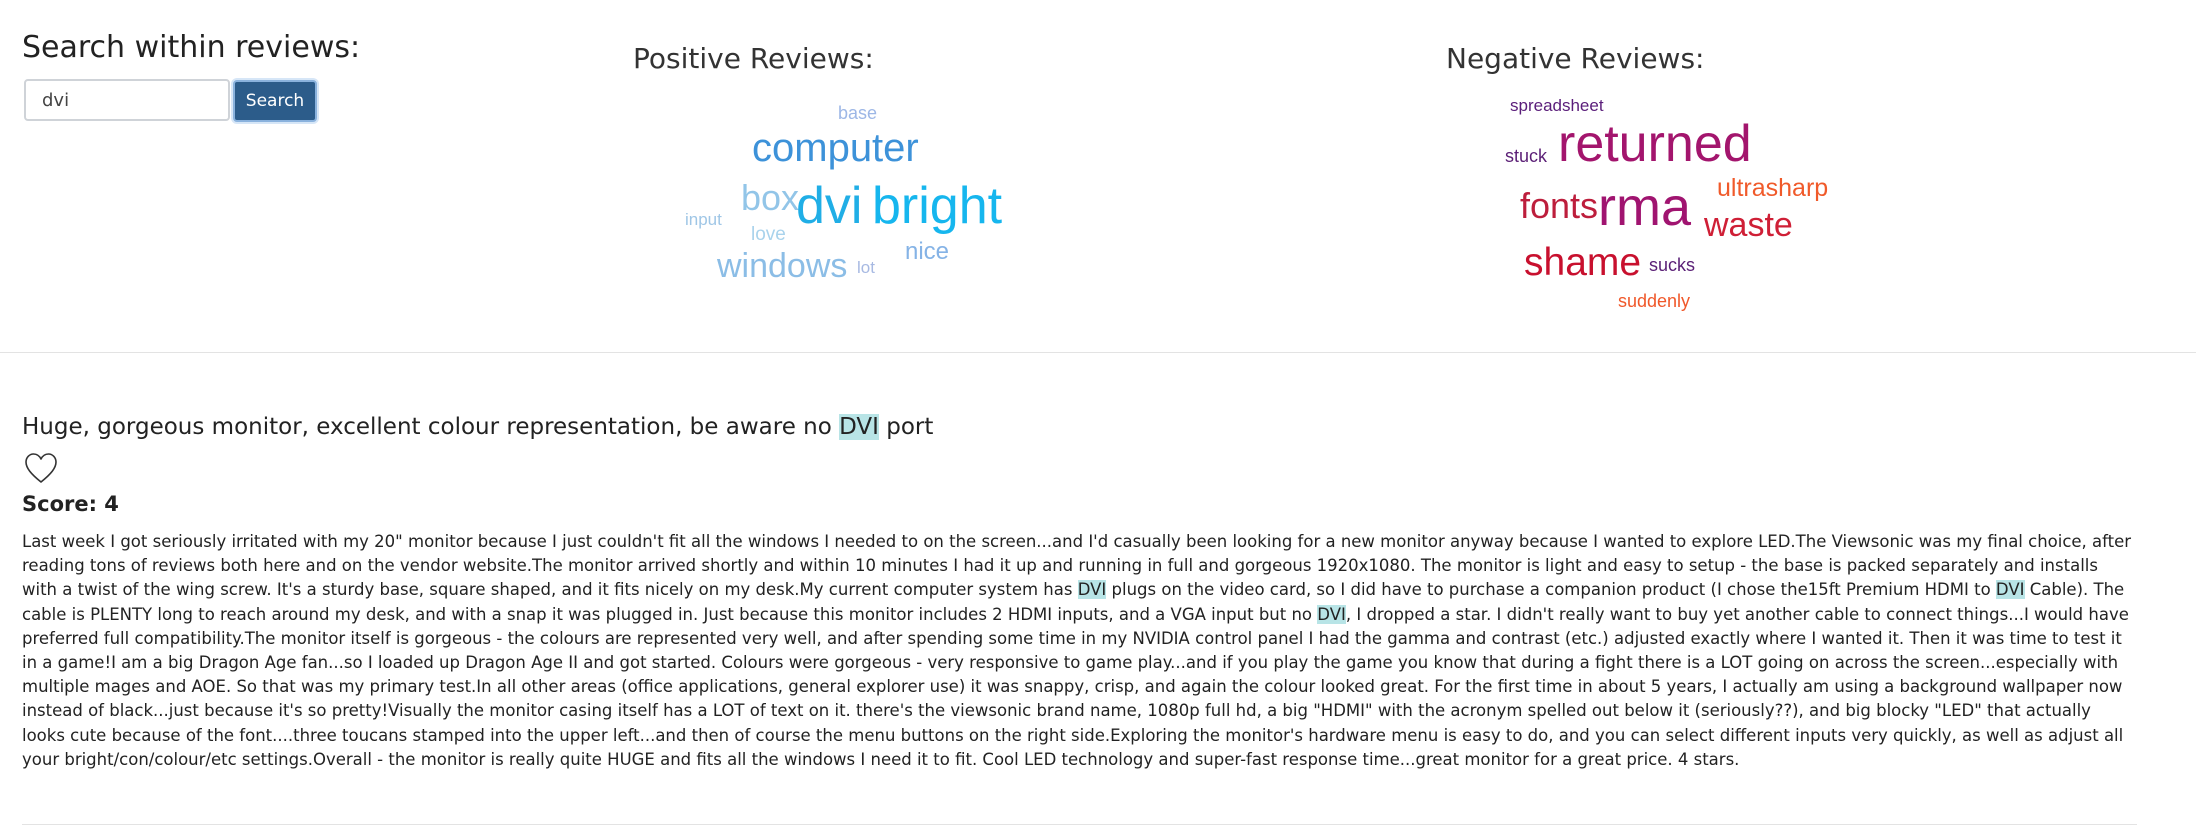  Describe the element at coordinates (1575, 58) in the screenshot. I see `negative-reviews-title: Negative Reviews:` at that location.